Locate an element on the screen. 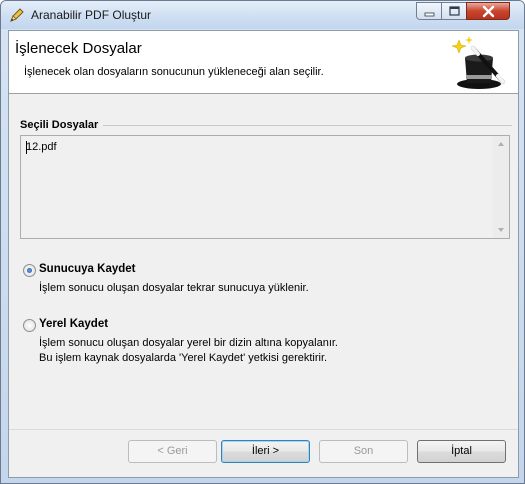 The width and height of the screenshot is (525, 484). maximize-button is located at coordinates (454, 11).